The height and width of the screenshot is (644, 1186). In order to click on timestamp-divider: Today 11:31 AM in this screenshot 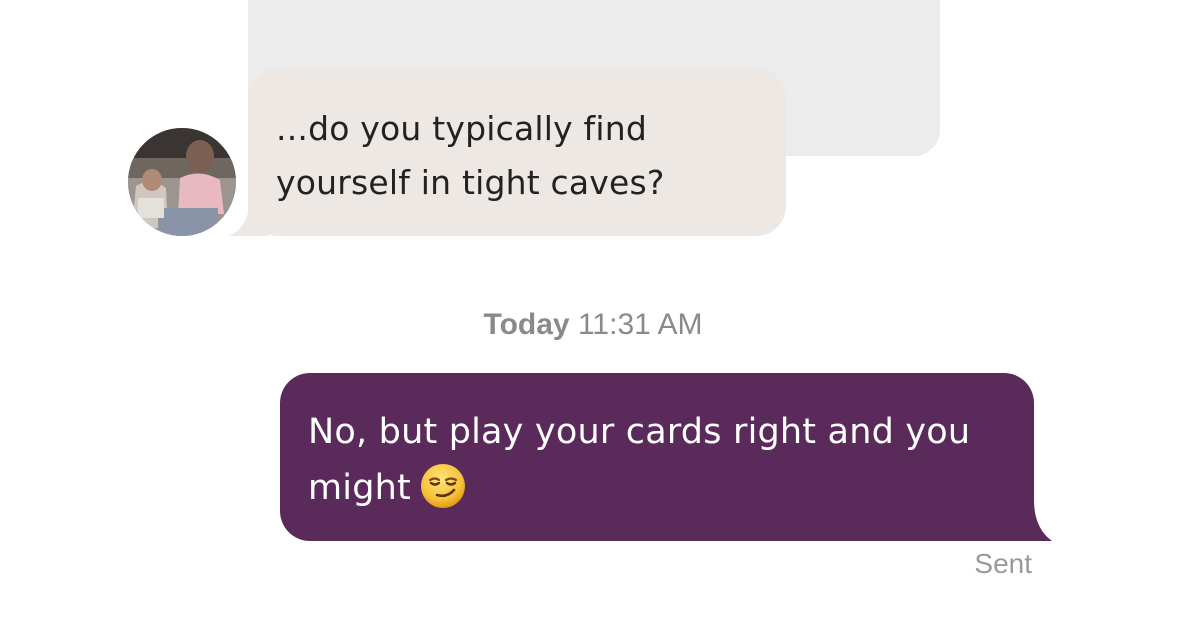, I will do `click(593, 325)`.